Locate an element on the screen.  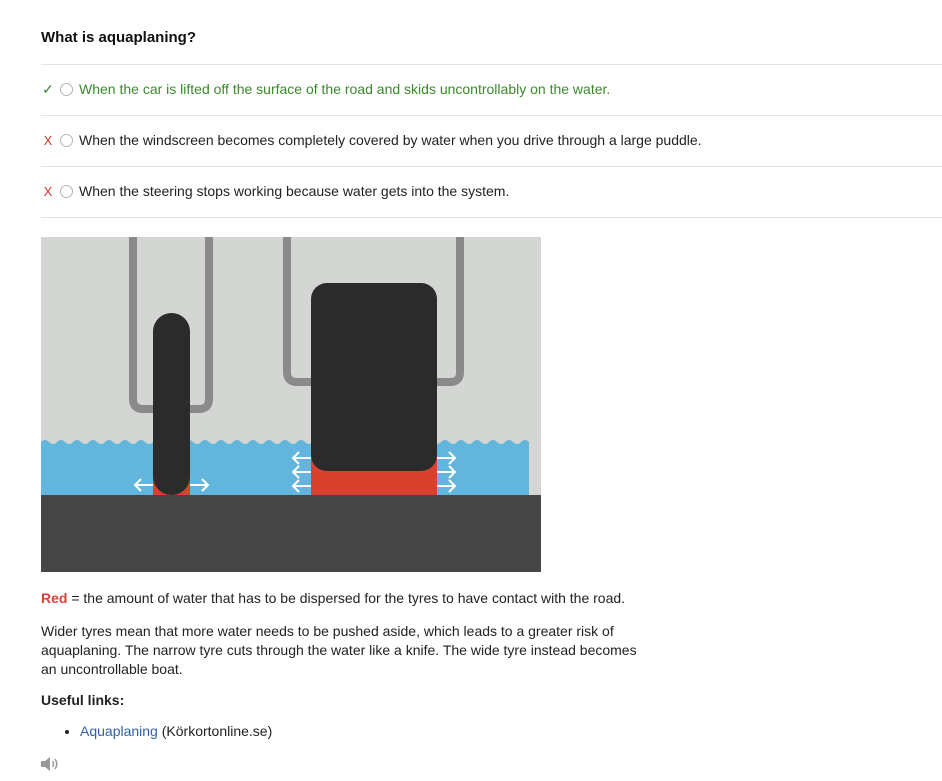
water-layer is located at coordinates (285, 467).